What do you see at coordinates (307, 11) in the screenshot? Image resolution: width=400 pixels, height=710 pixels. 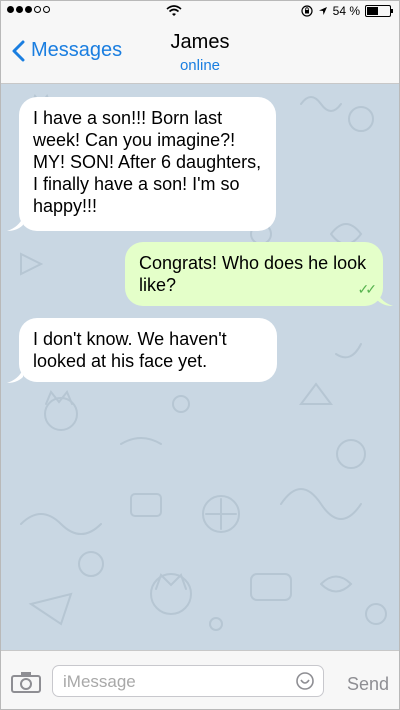 I see `lock-rotation-icon` at bounding box center [307, 11].